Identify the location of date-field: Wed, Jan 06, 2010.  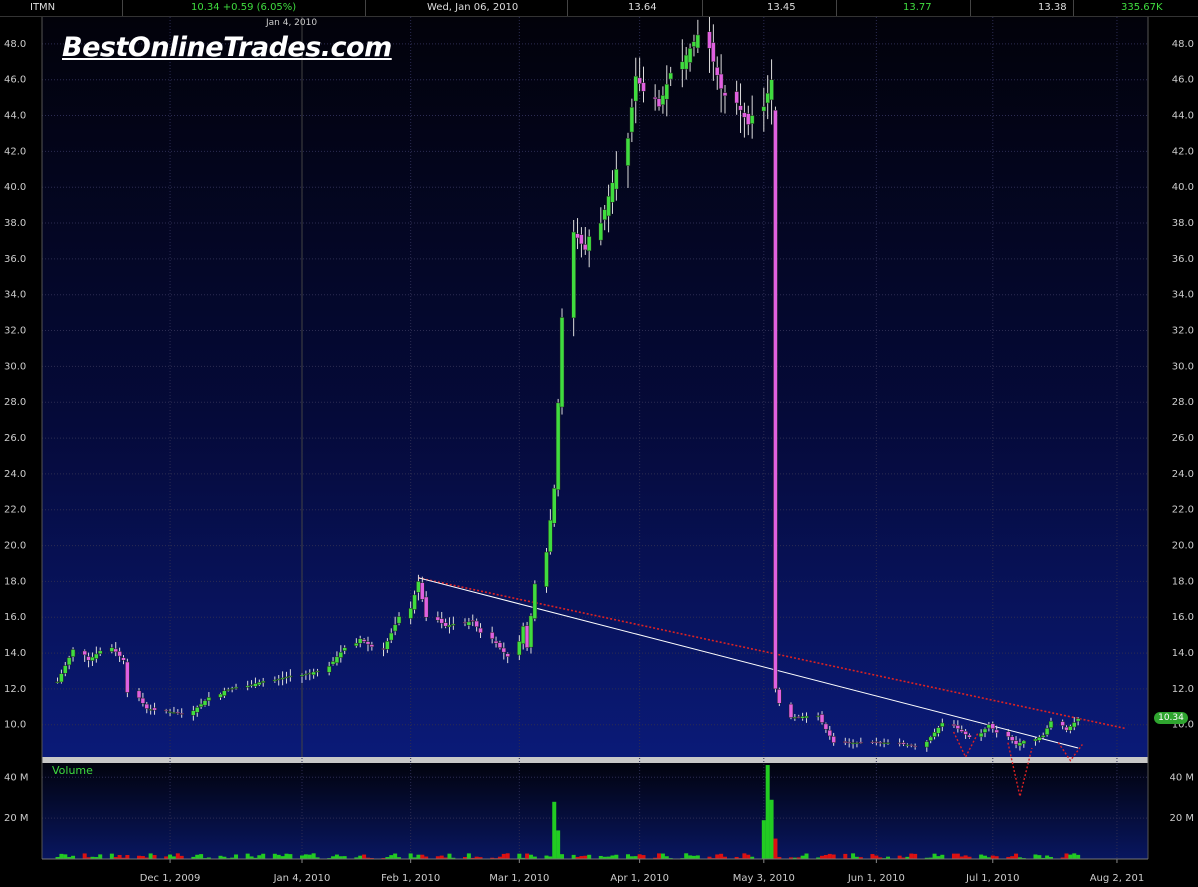
(473, 7).